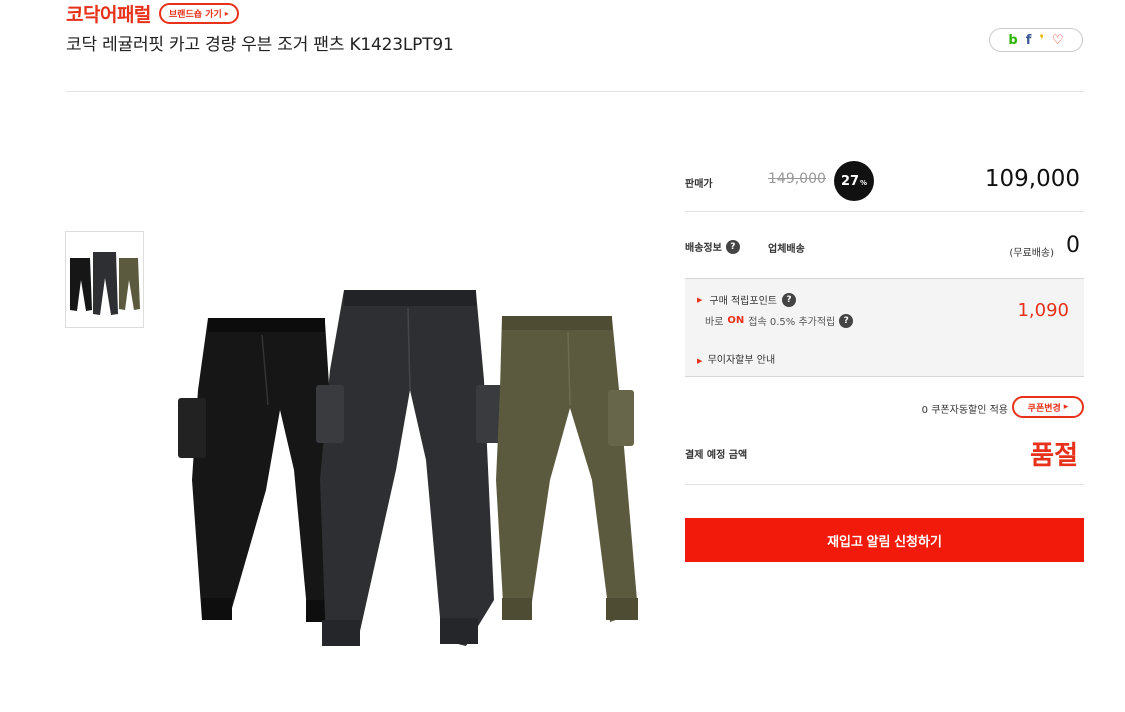 The height and width of the screenshot is (712, 1125). Describe the element at coordinates (152, 13) in the screenshot. I see `brand-row: 코닥어패럴 브랜드숍 가기 ▸` at that location.